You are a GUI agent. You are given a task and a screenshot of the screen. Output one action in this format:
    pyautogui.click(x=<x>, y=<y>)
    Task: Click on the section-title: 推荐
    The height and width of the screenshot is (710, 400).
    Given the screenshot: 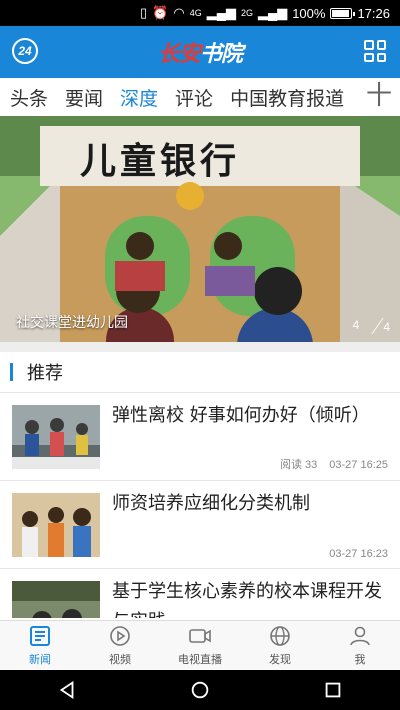 What is the action you would take?
    pyautogui.click(x=45, y=373)
    